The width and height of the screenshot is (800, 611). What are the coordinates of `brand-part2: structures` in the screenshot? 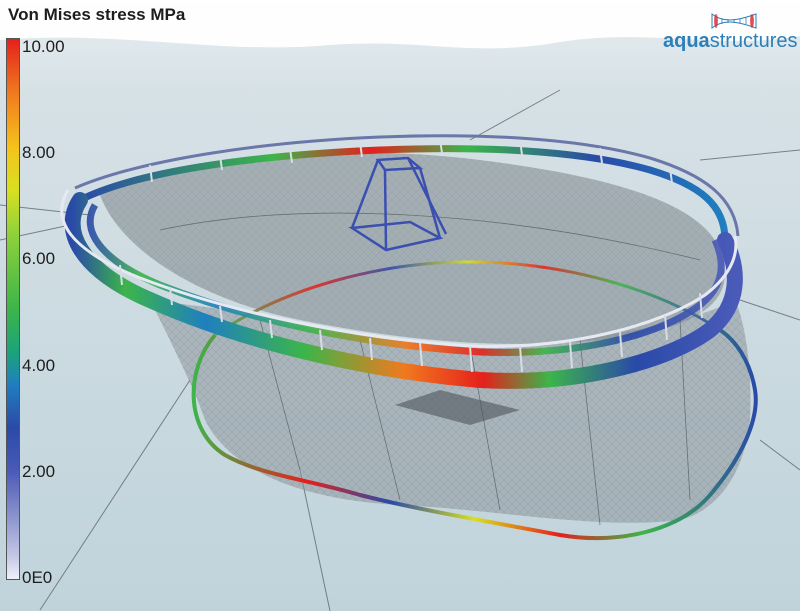 It's located at (753, 41).